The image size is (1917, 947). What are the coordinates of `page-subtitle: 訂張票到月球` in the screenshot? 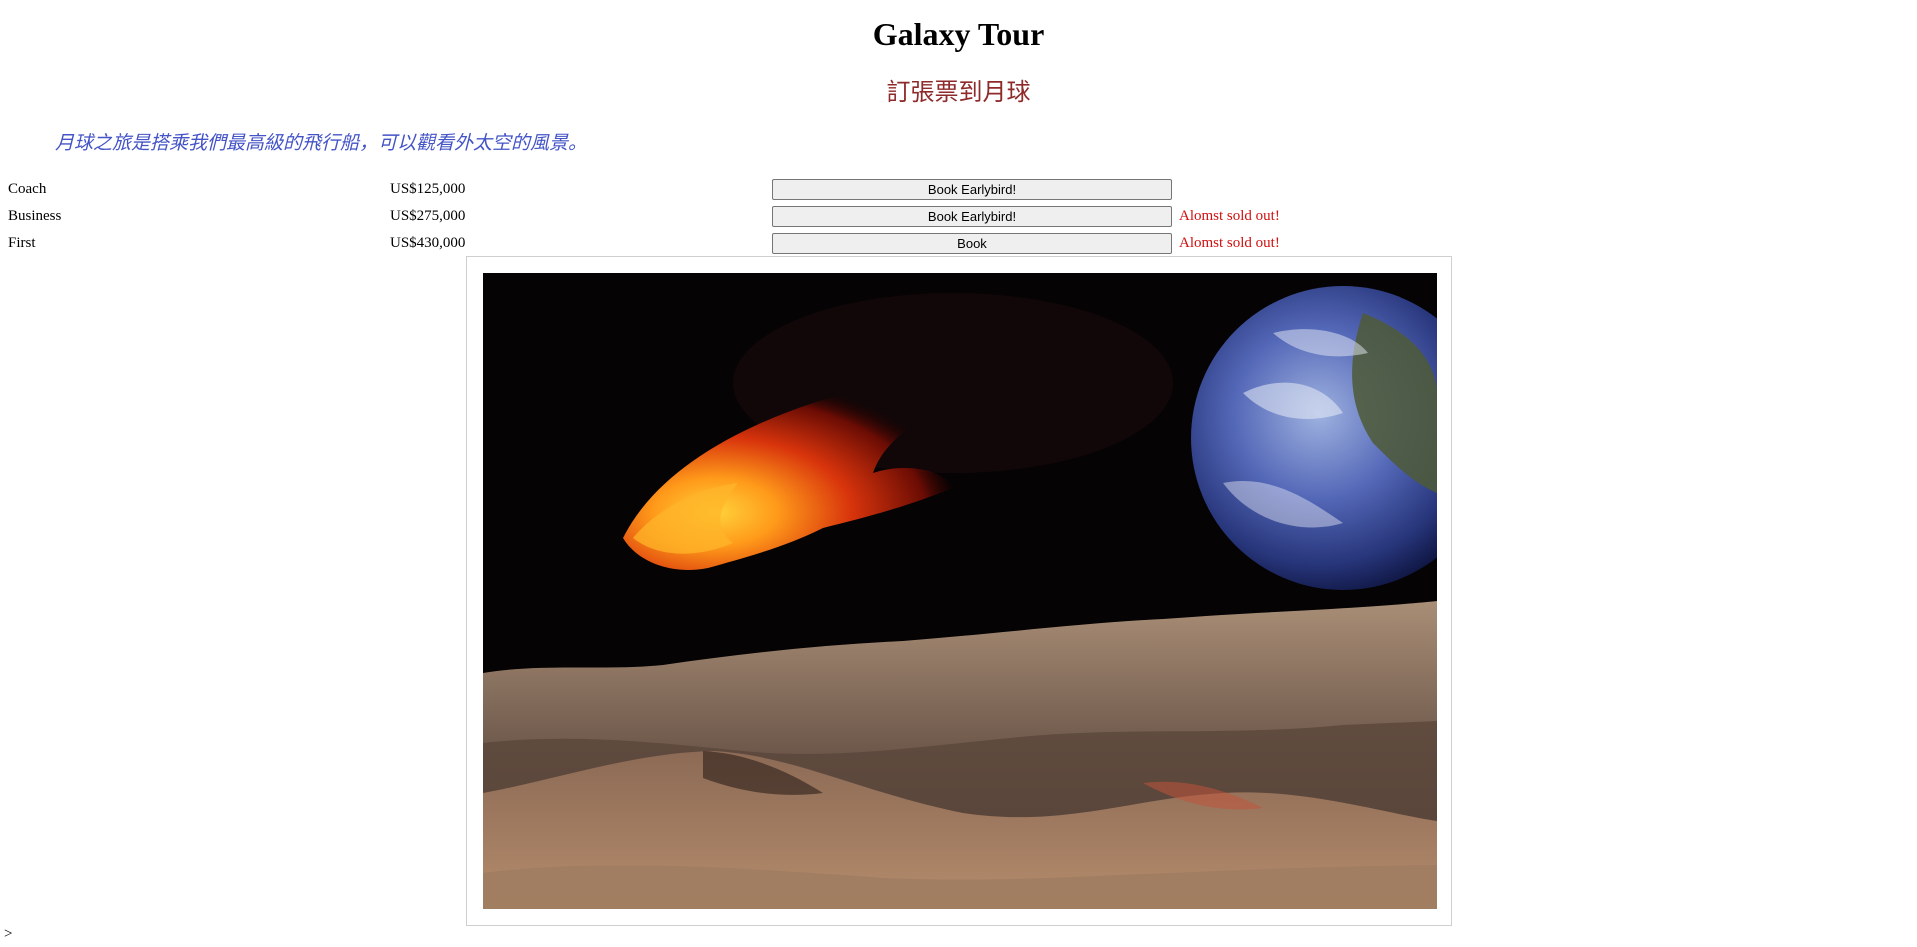 It's located at (958, 92).